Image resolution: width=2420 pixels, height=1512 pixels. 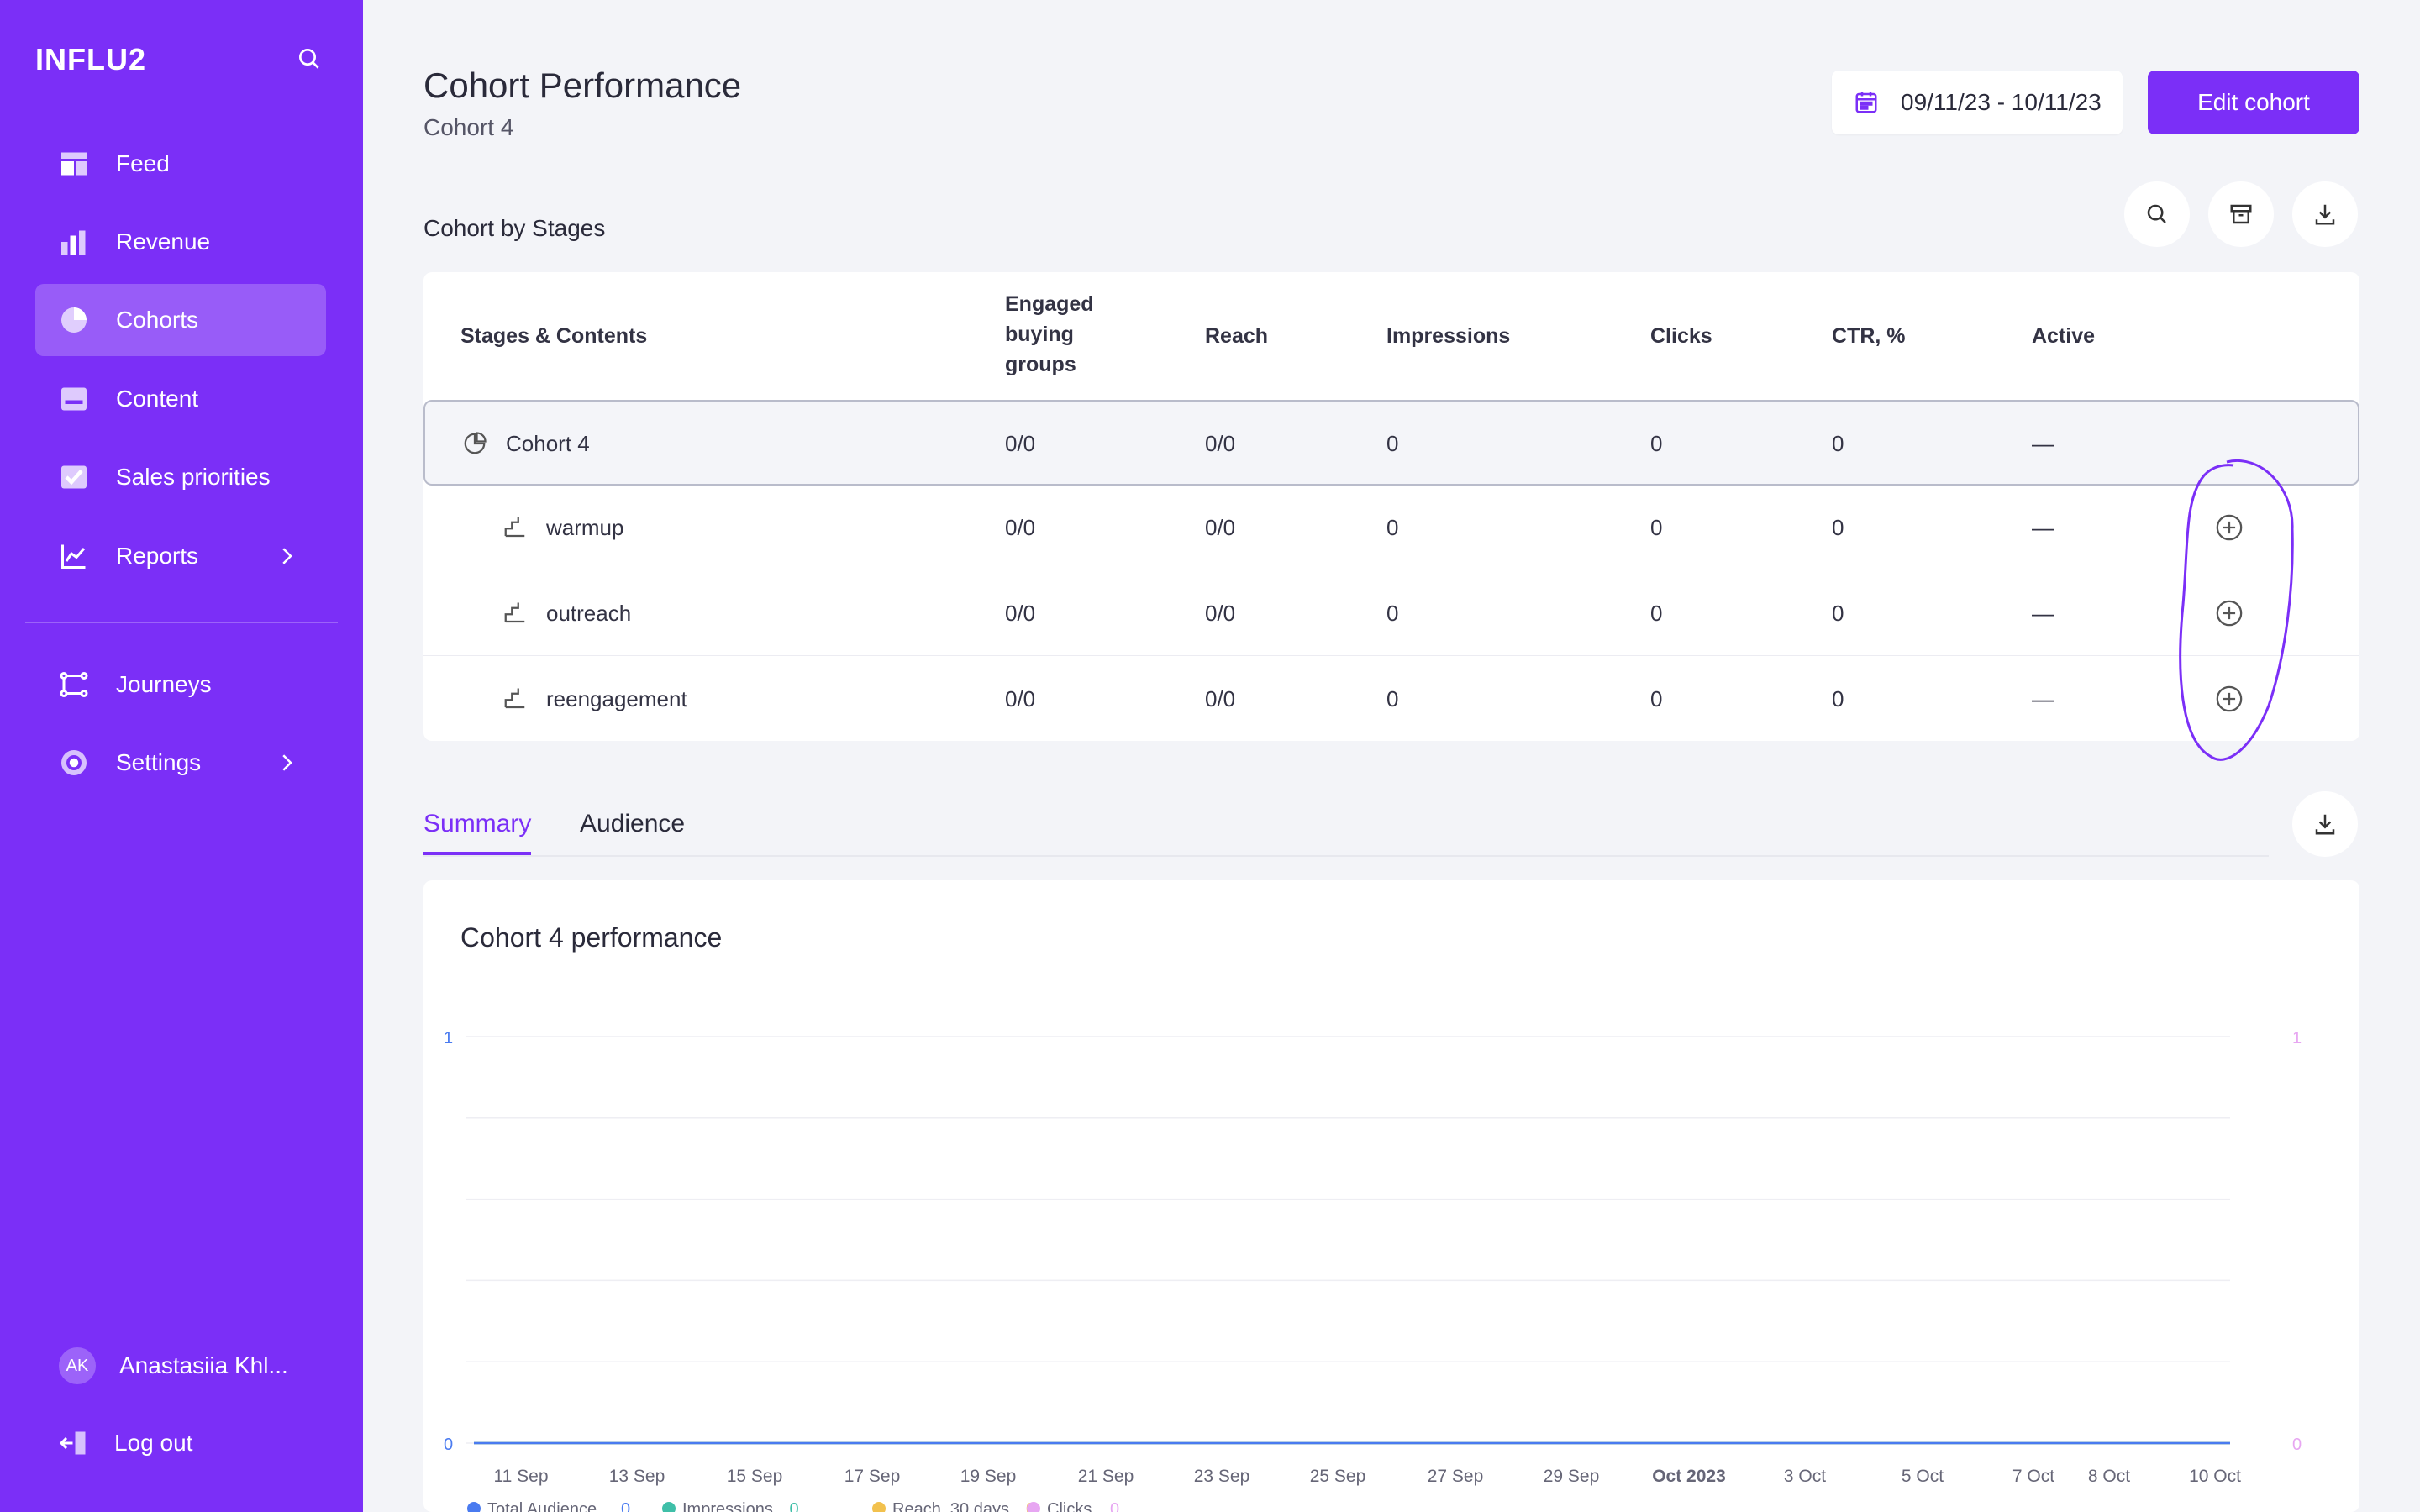 I want to click on column-header-impressions: Impressions, so click(x=1448, y=336).